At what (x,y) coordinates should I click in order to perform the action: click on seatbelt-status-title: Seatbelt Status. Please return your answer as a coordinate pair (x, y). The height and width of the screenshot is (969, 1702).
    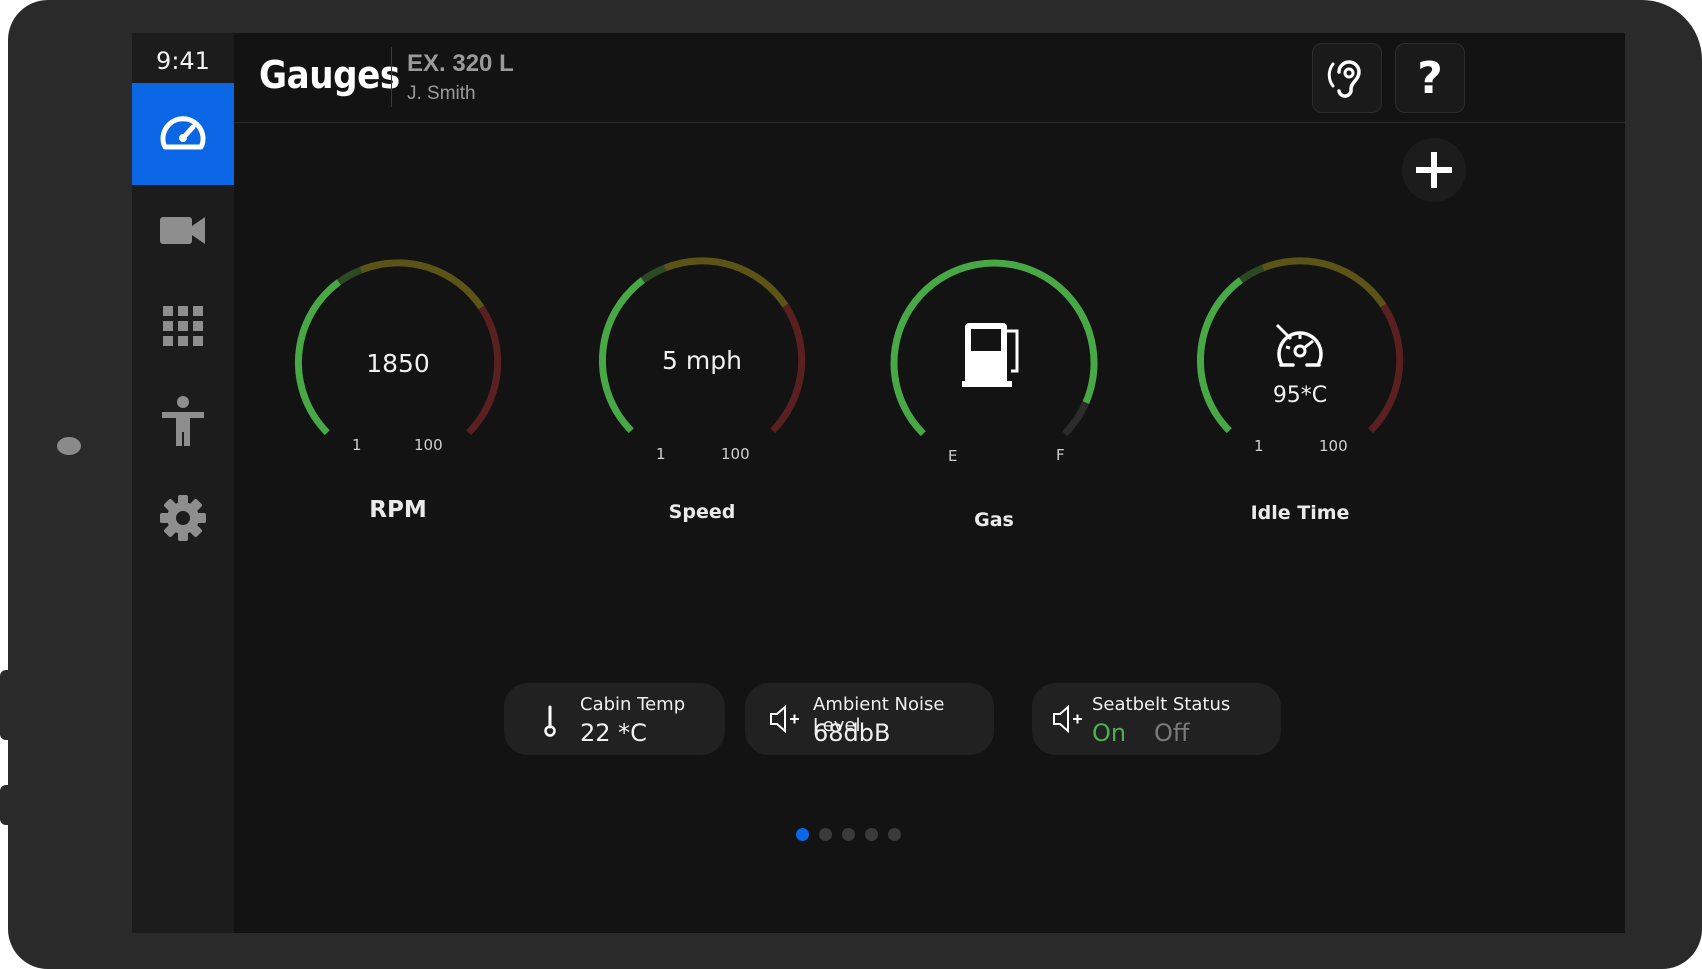
    Looking at the image, I should click on (1161, 704).